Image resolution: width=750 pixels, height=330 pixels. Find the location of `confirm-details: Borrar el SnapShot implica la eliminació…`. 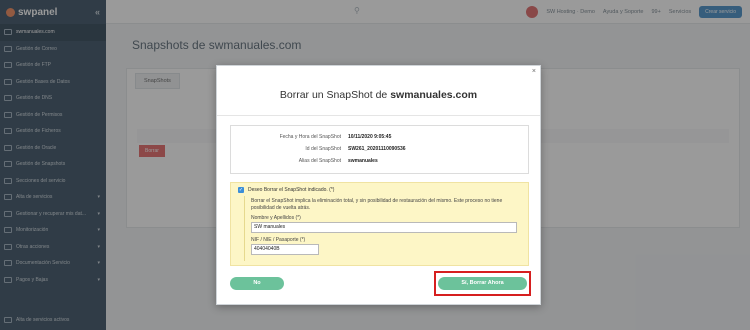

confirm-details: Borrar el SnapShot implica la eliminació… is located at coordinates (383, 228).